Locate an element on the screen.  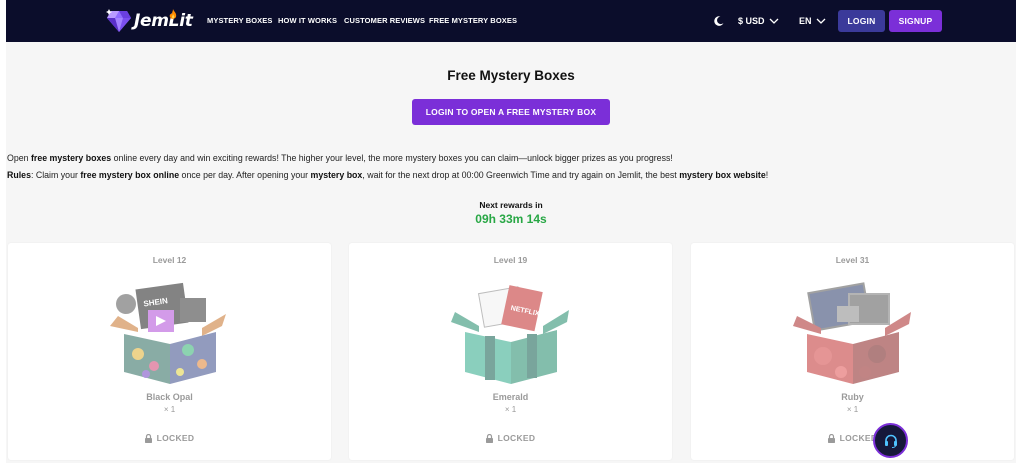
headset-icon is located at coordinates (890, 441).